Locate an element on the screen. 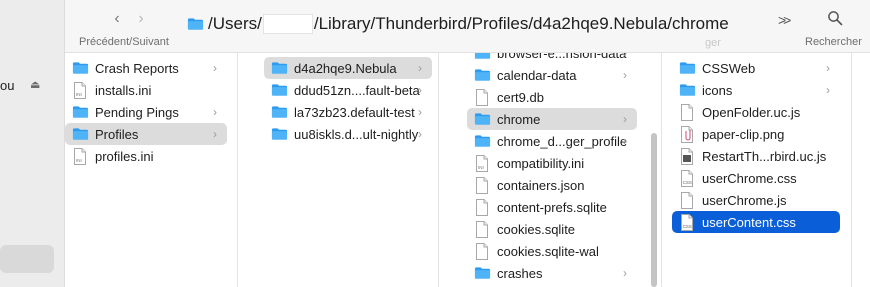 The width and height of the screenshot is (870, 287). path-prefix: /Users/ is located at coordinates (235, 23).